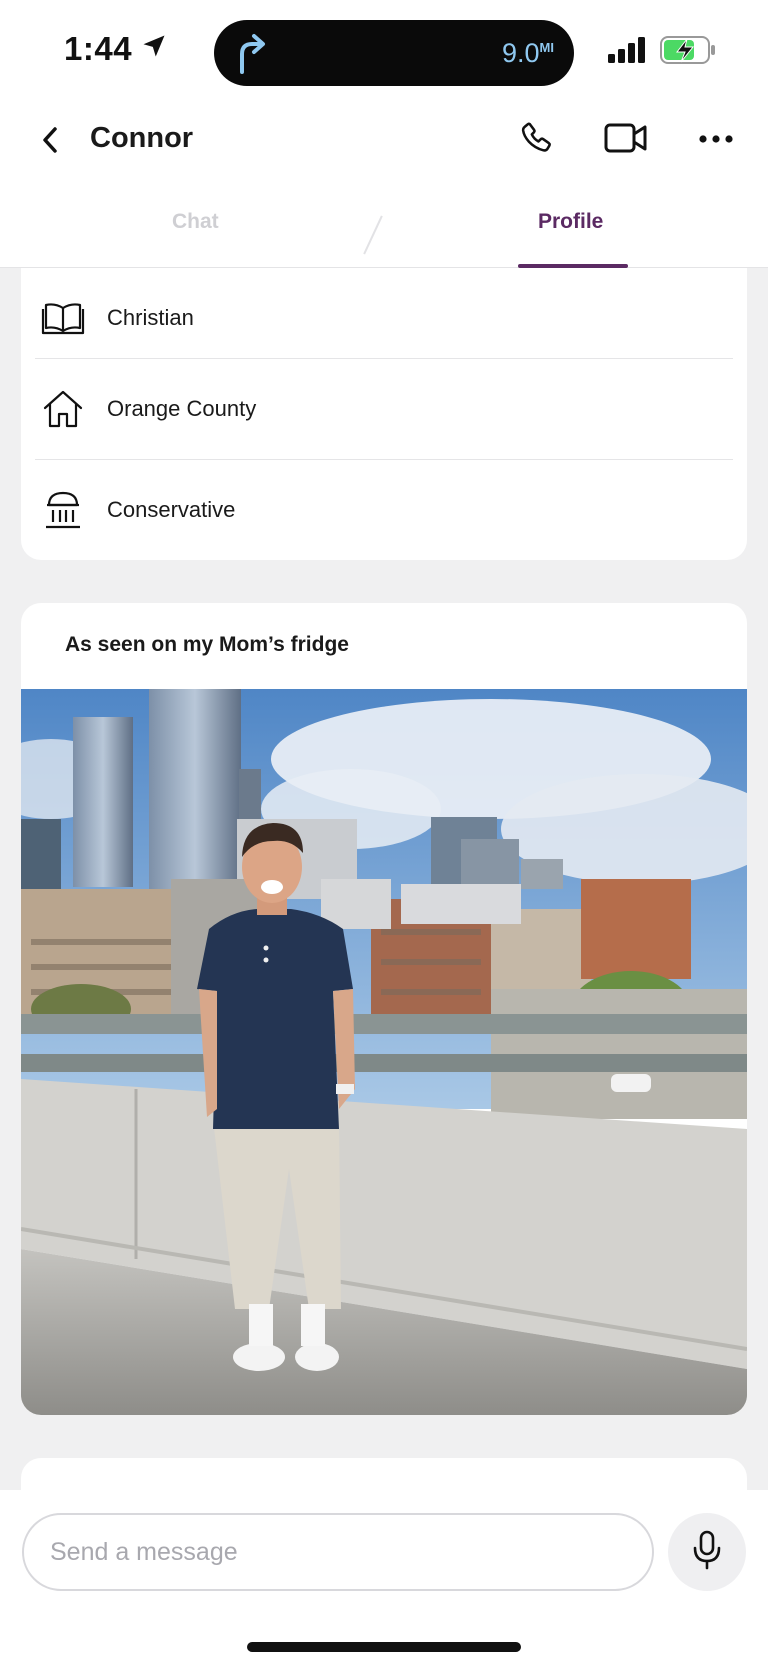 The image size is (768, 1665). I want to click on status-time-text: 1:44, so click(98, 48).